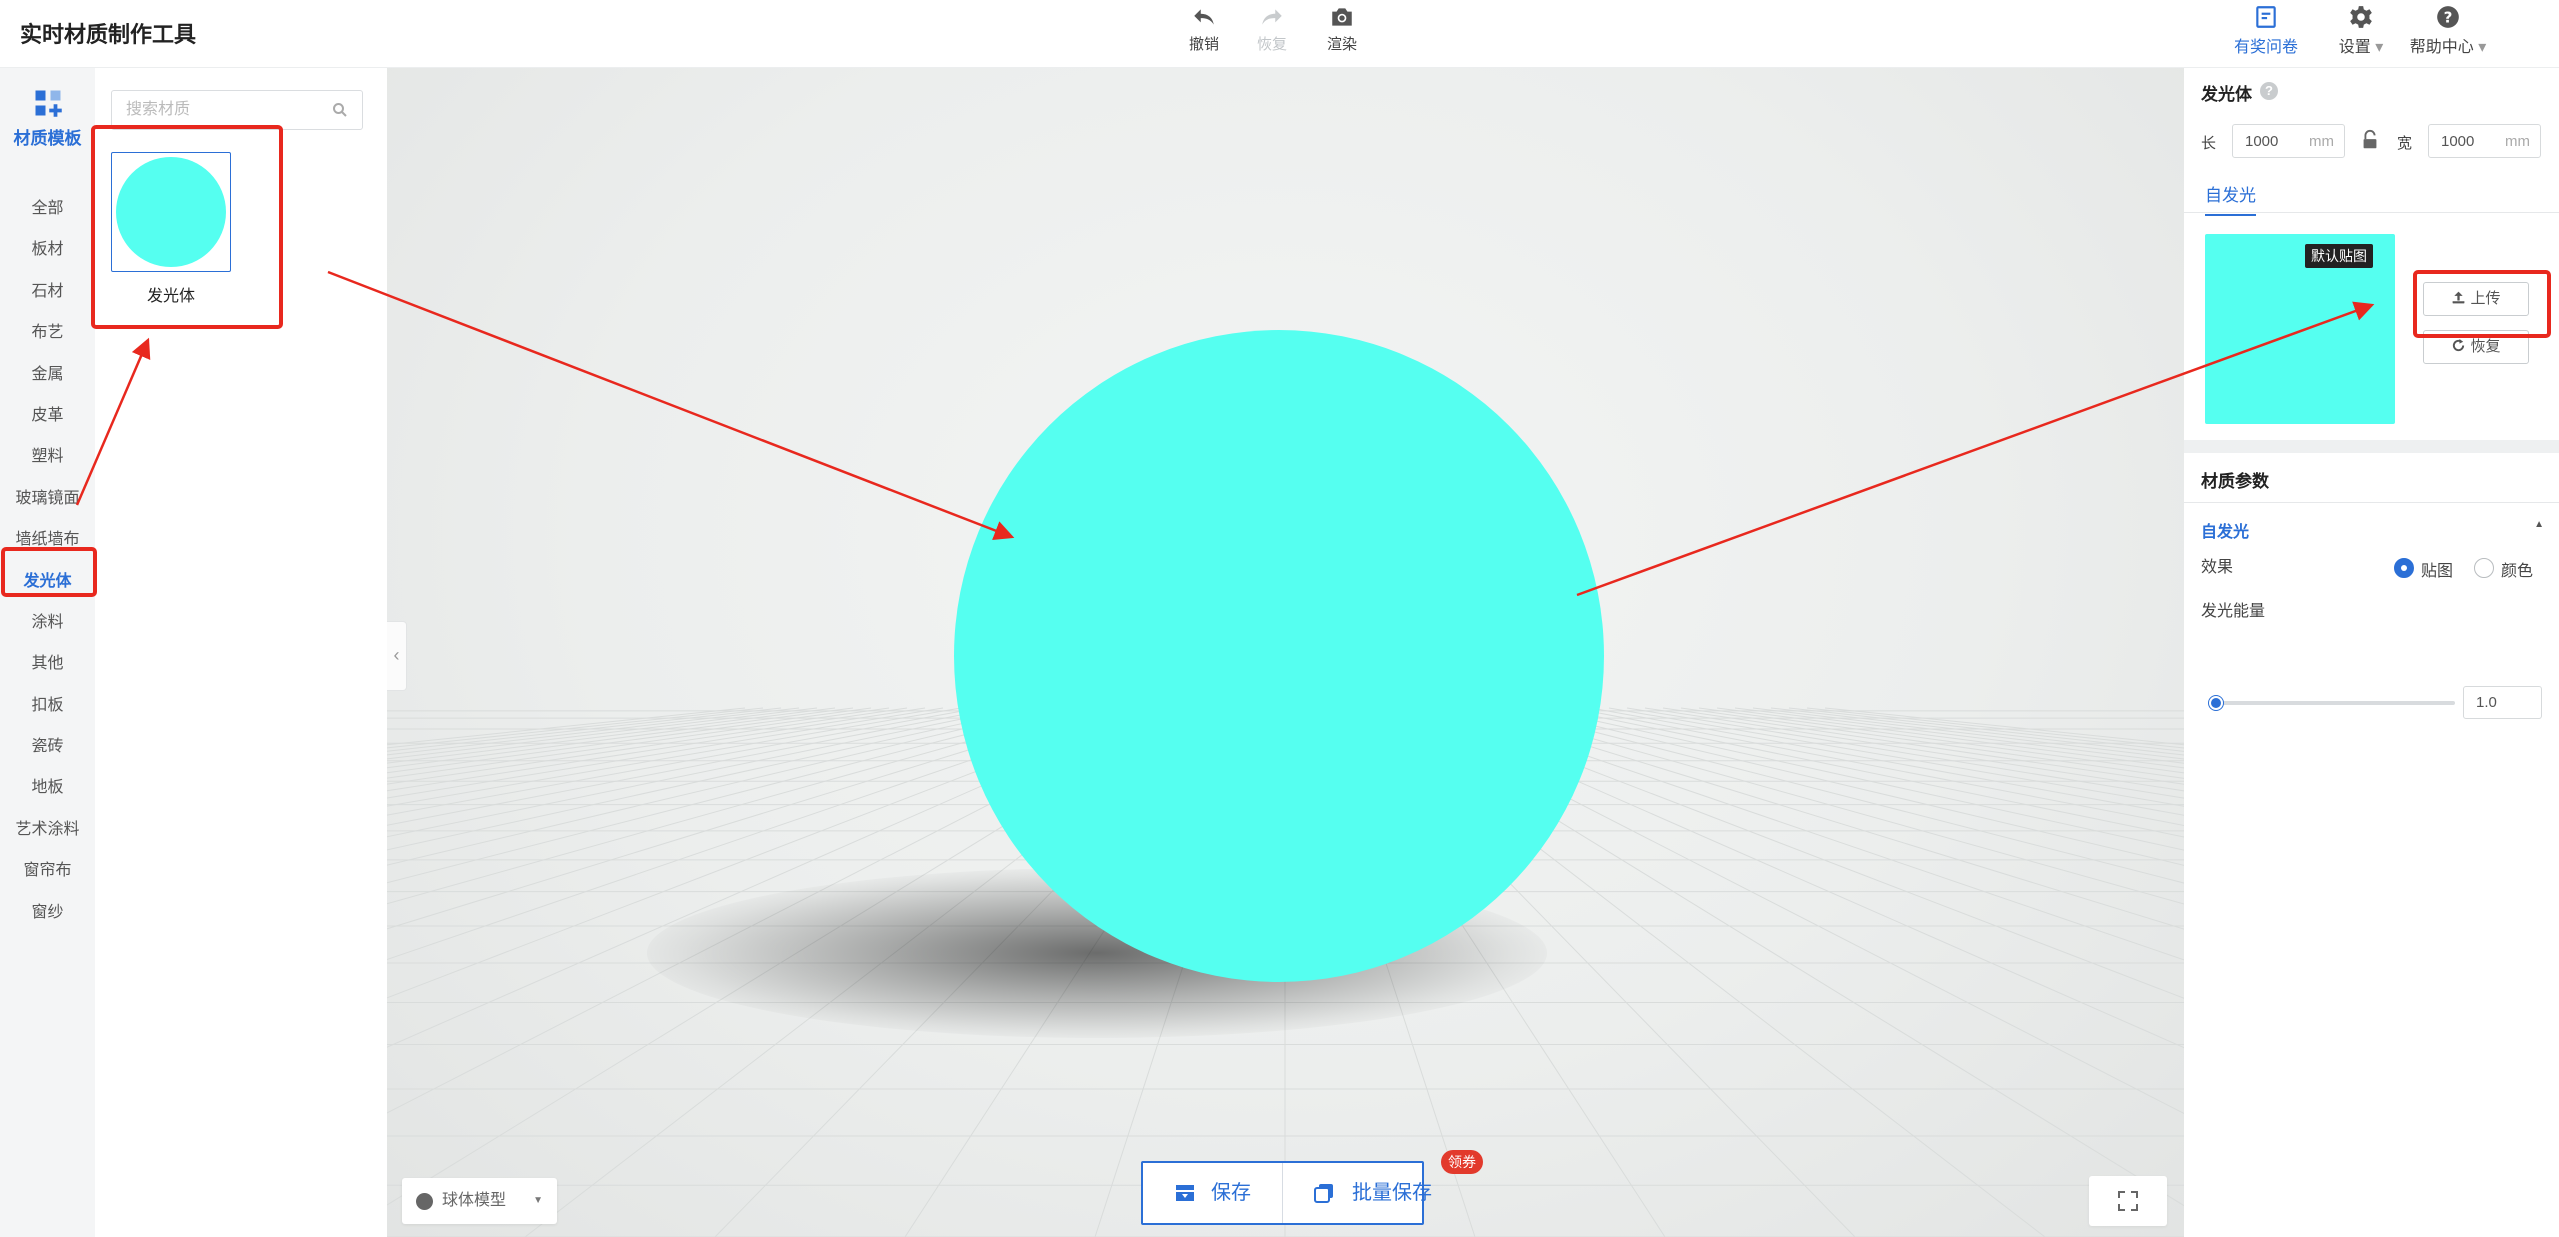  Describe the element at coordinates (47, 746) in the screenshot. I see `category-item: 瓷砖` at that location.